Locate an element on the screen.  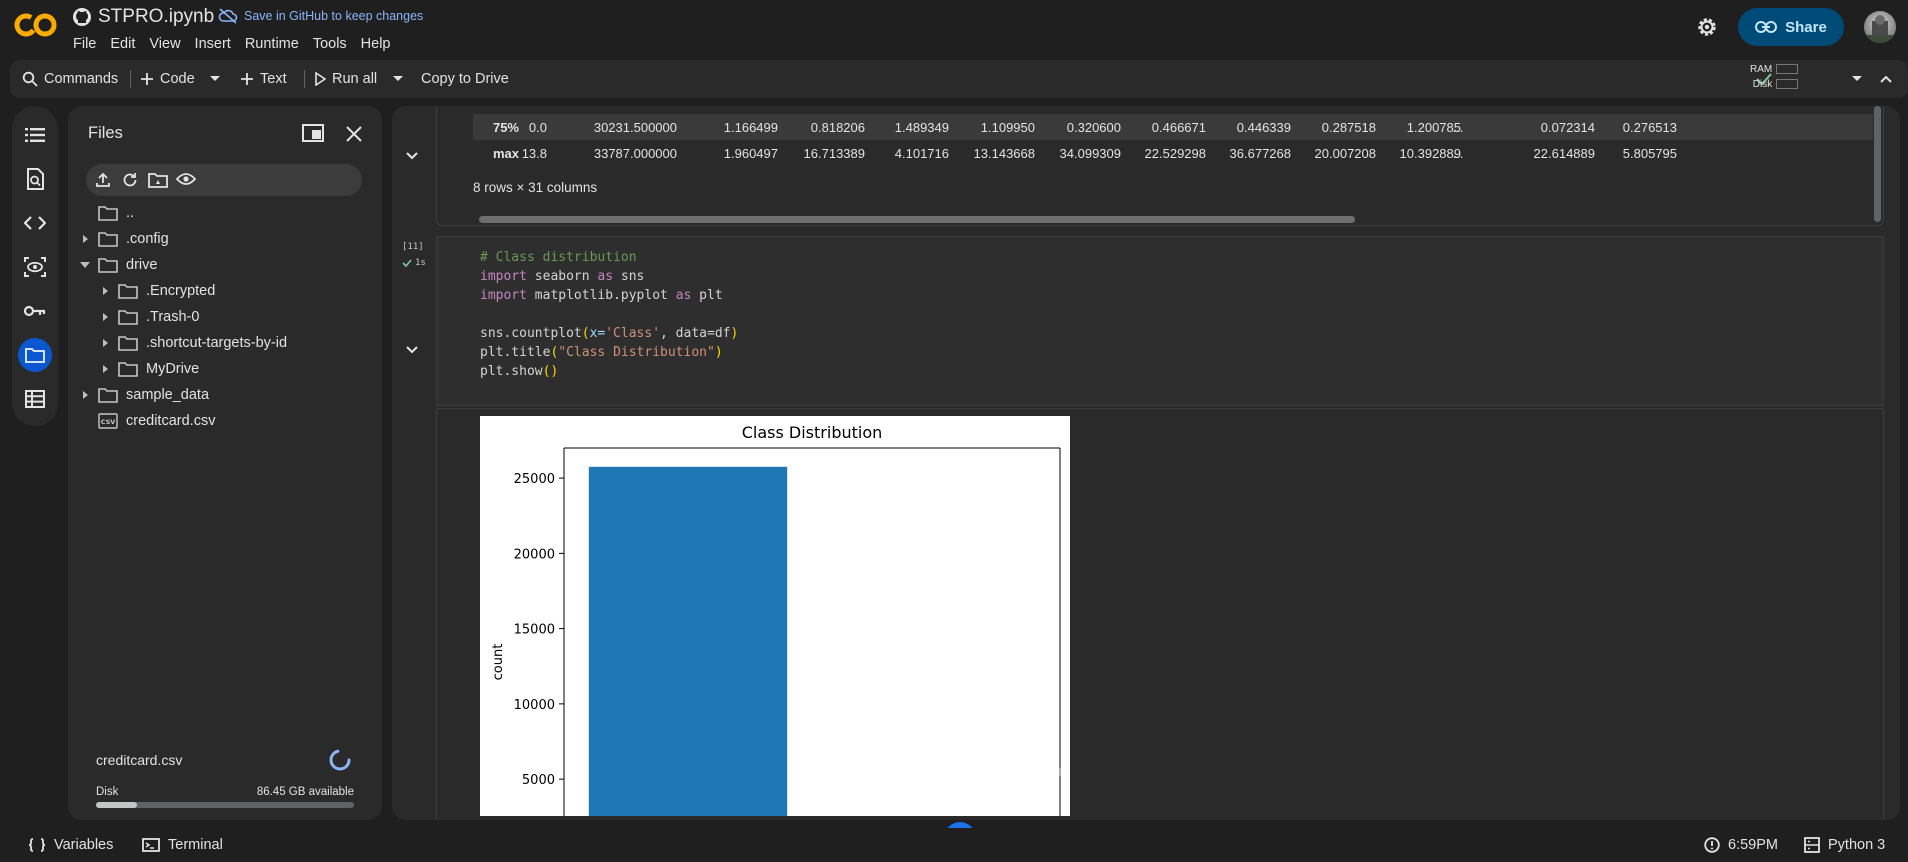
disk-label: Disk is located at coordinates (107, 792).